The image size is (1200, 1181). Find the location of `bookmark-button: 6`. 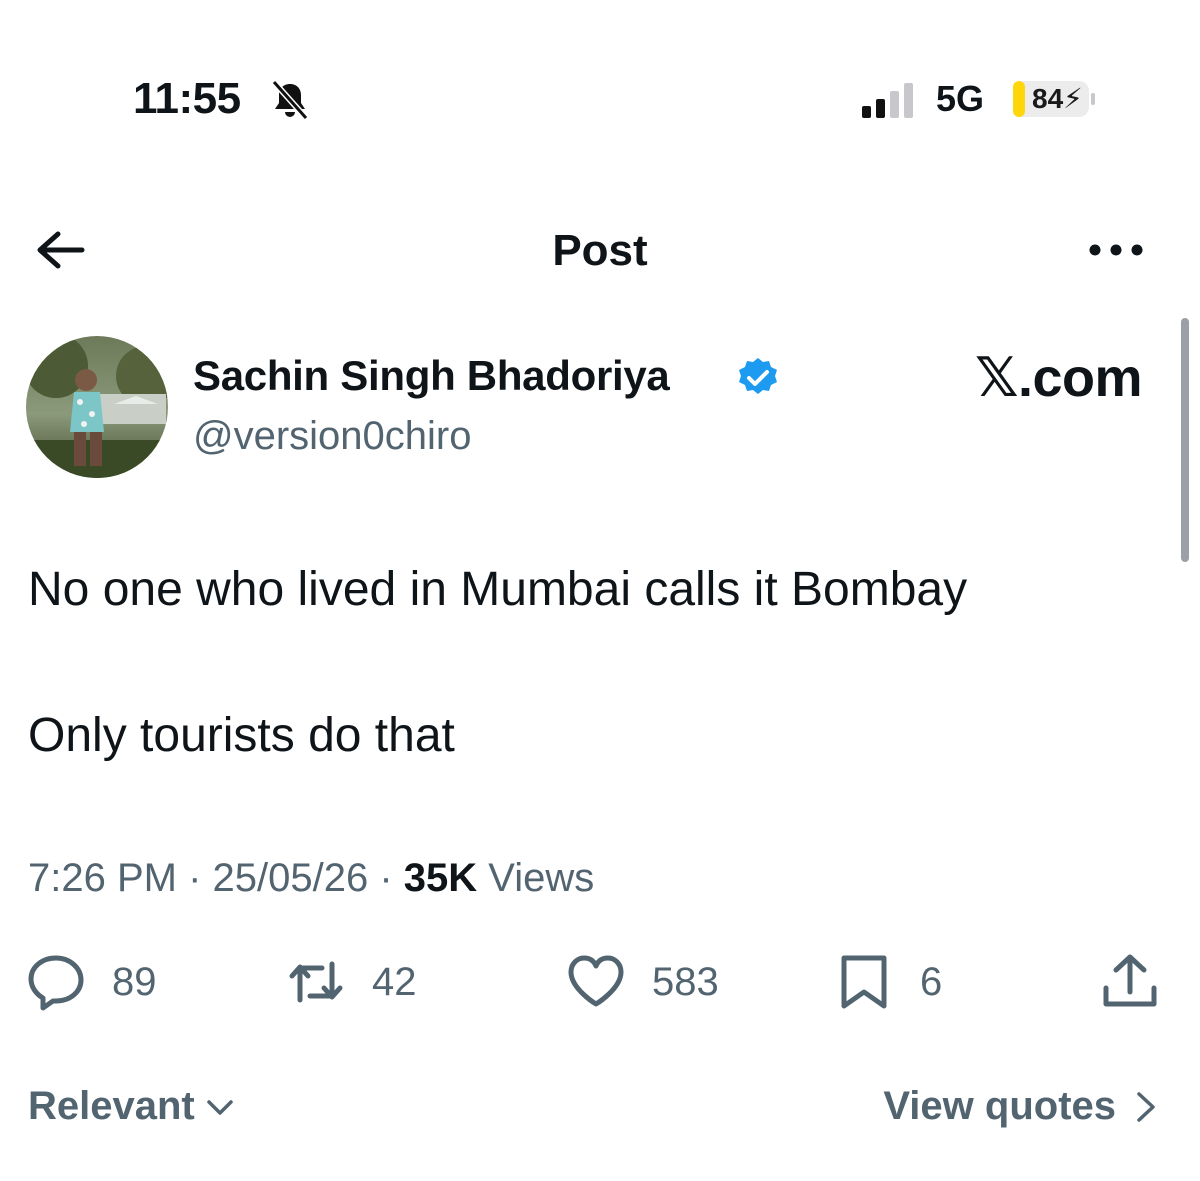

bookmark-button: 6 is located at coordinates (888, 982).